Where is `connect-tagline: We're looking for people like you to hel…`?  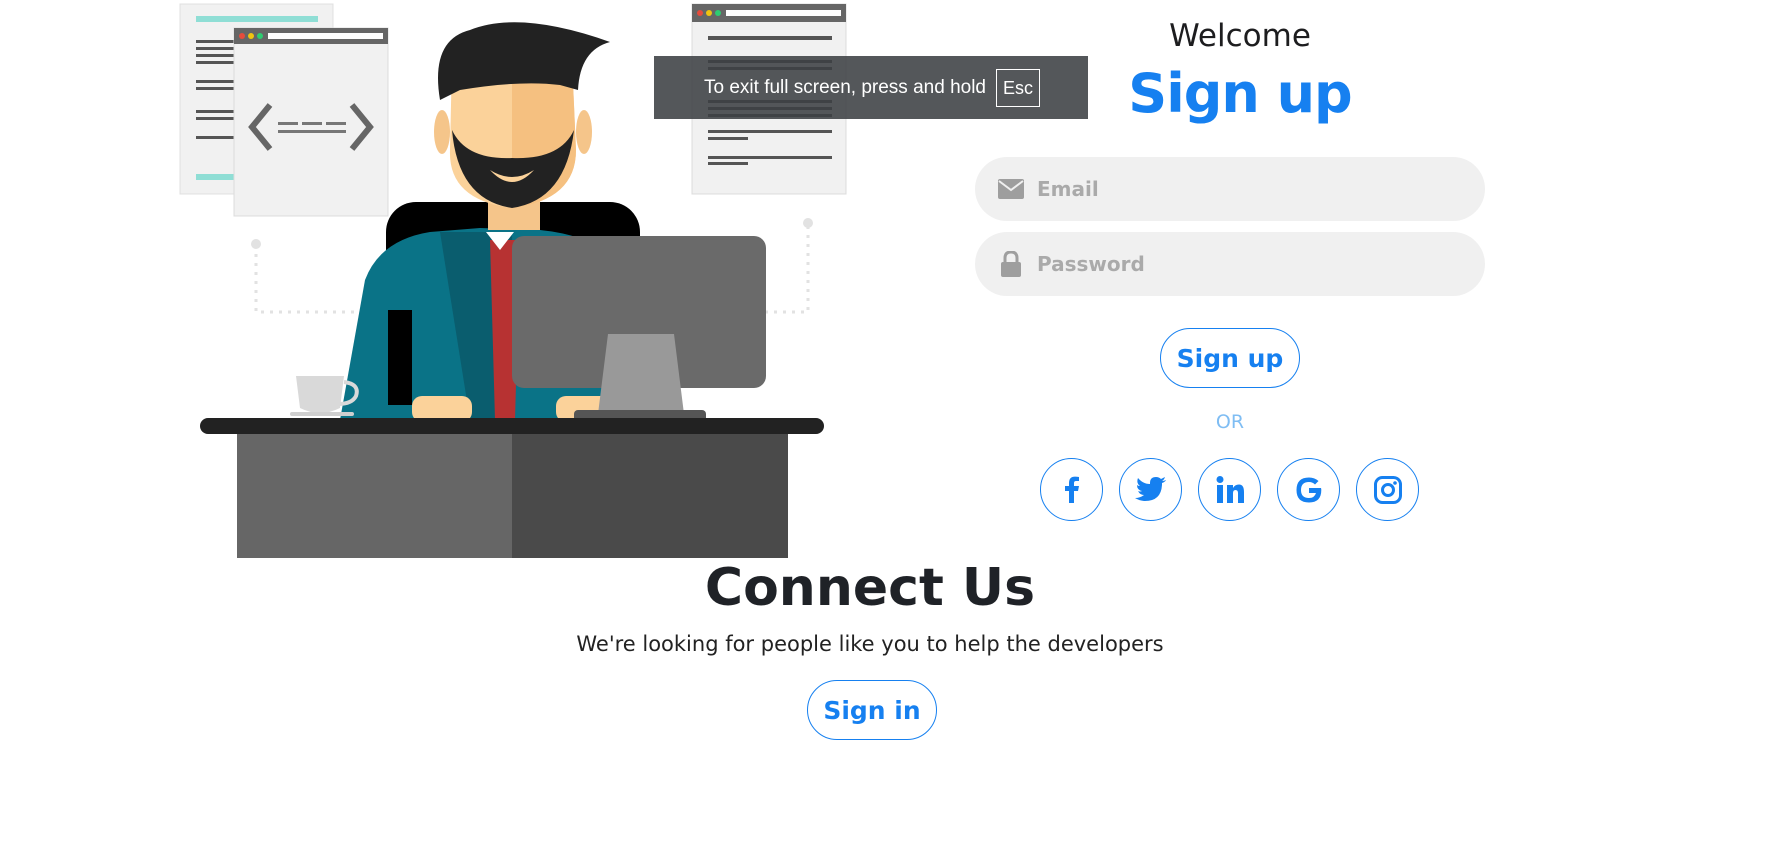
connect-tagline: We're looking for people like you to hel… is located at coordinates (870, 644).